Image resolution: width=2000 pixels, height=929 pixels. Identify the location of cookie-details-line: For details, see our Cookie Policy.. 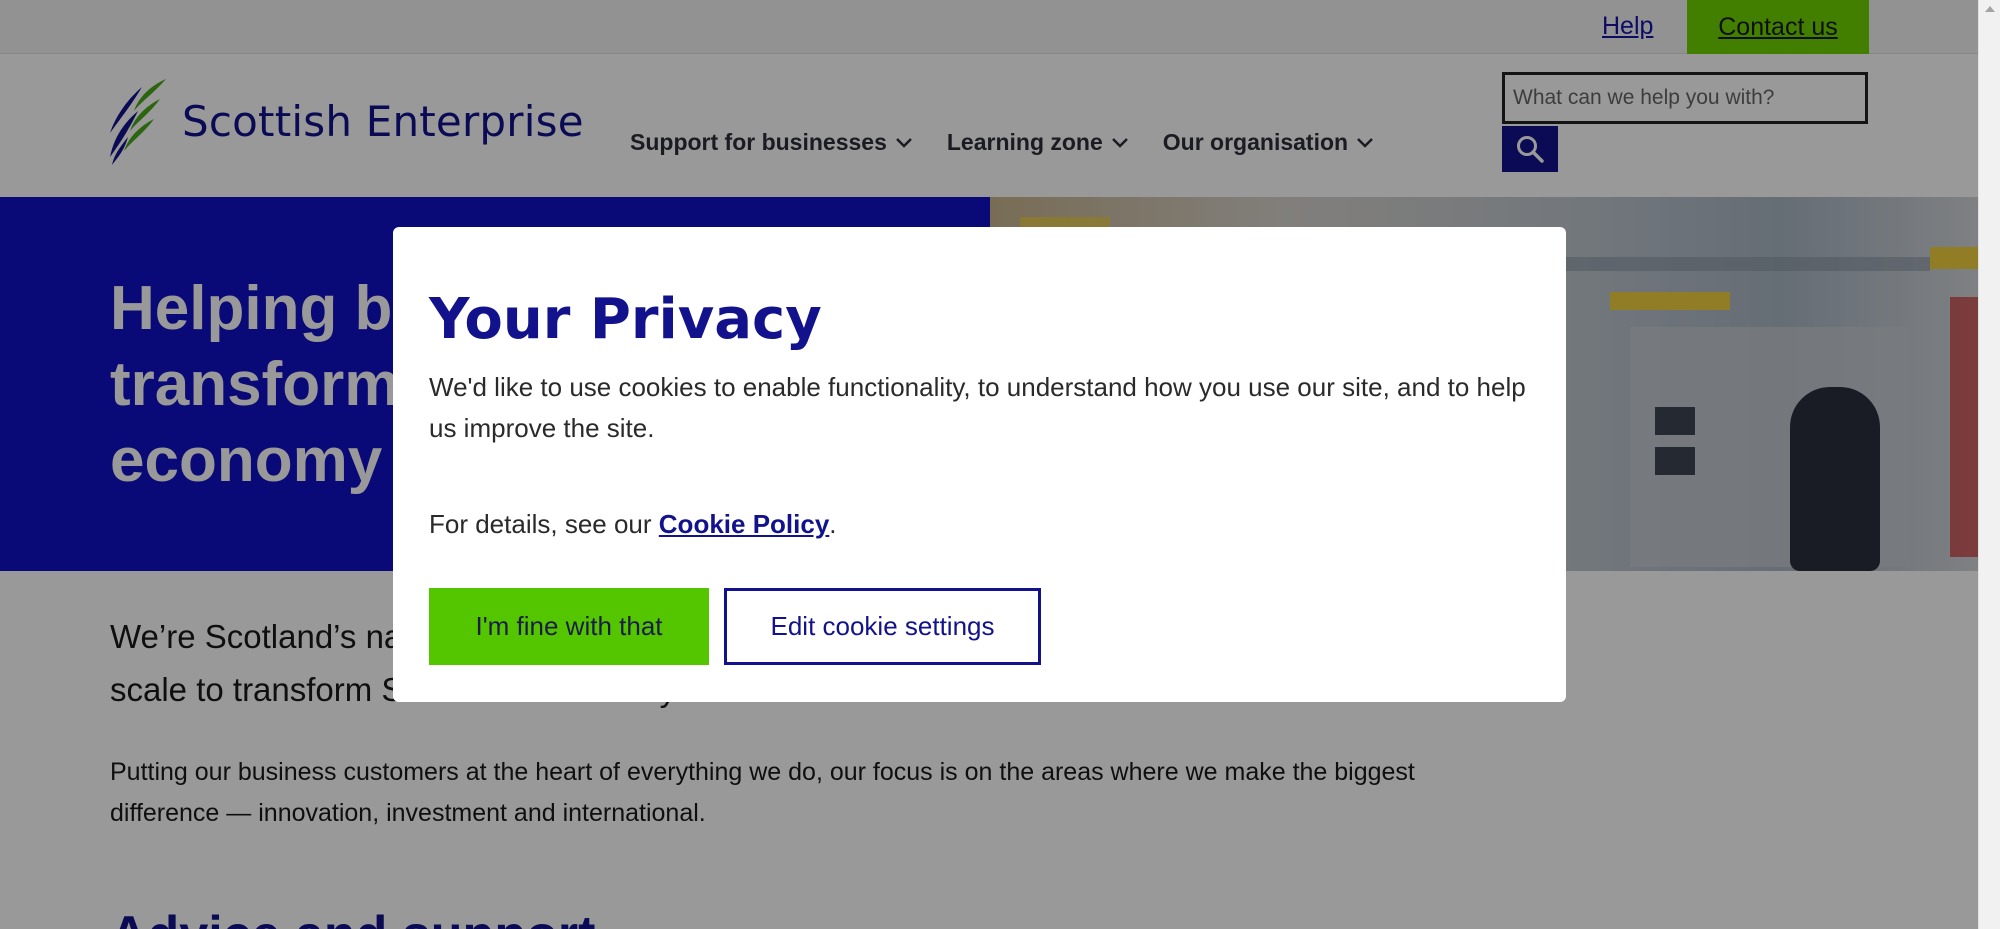
(633, 524).